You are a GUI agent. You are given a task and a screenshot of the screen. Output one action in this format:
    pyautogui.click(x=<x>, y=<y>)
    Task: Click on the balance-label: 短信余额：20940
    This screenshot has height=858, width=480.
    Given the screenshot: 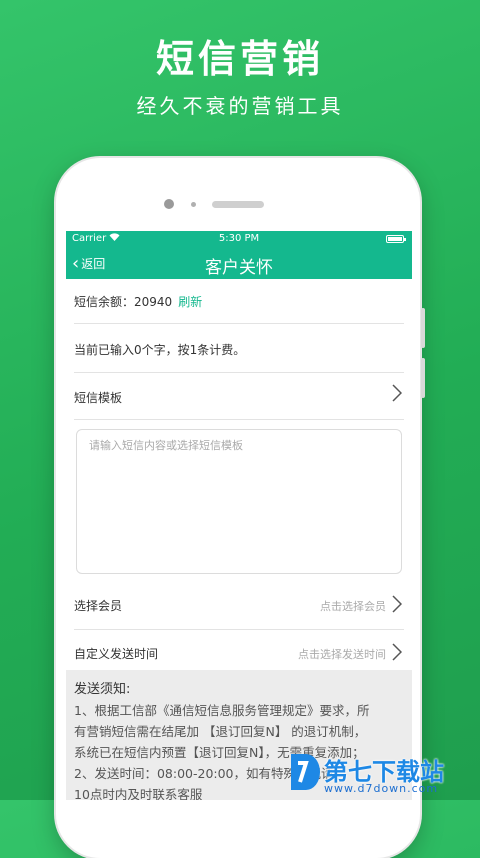 What is the action you would take?
    pyautogui.click(x=123, y=302)
    